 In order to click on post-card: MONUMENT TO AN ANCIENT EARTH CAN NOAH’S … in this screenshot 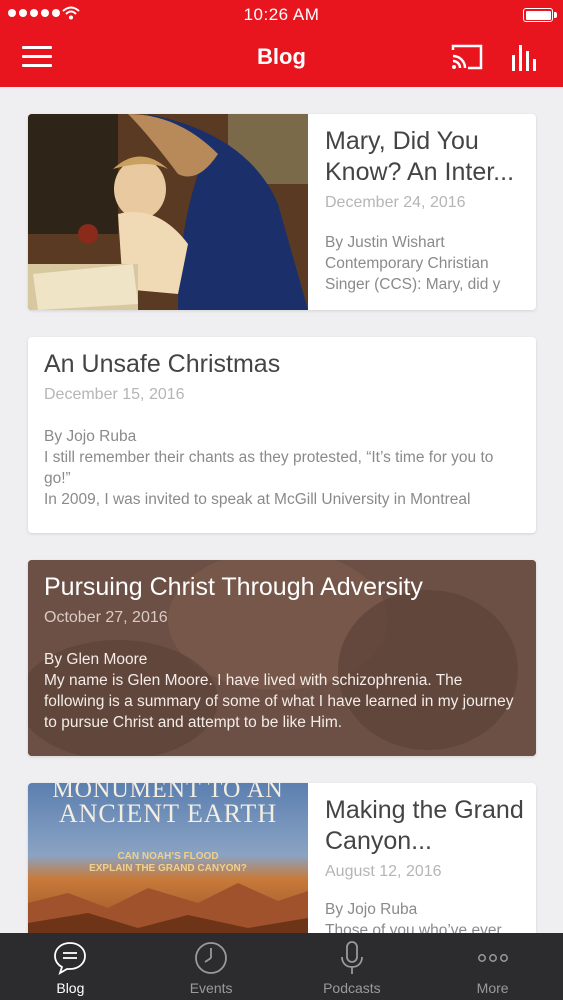, I will do `click(282, 863)`.